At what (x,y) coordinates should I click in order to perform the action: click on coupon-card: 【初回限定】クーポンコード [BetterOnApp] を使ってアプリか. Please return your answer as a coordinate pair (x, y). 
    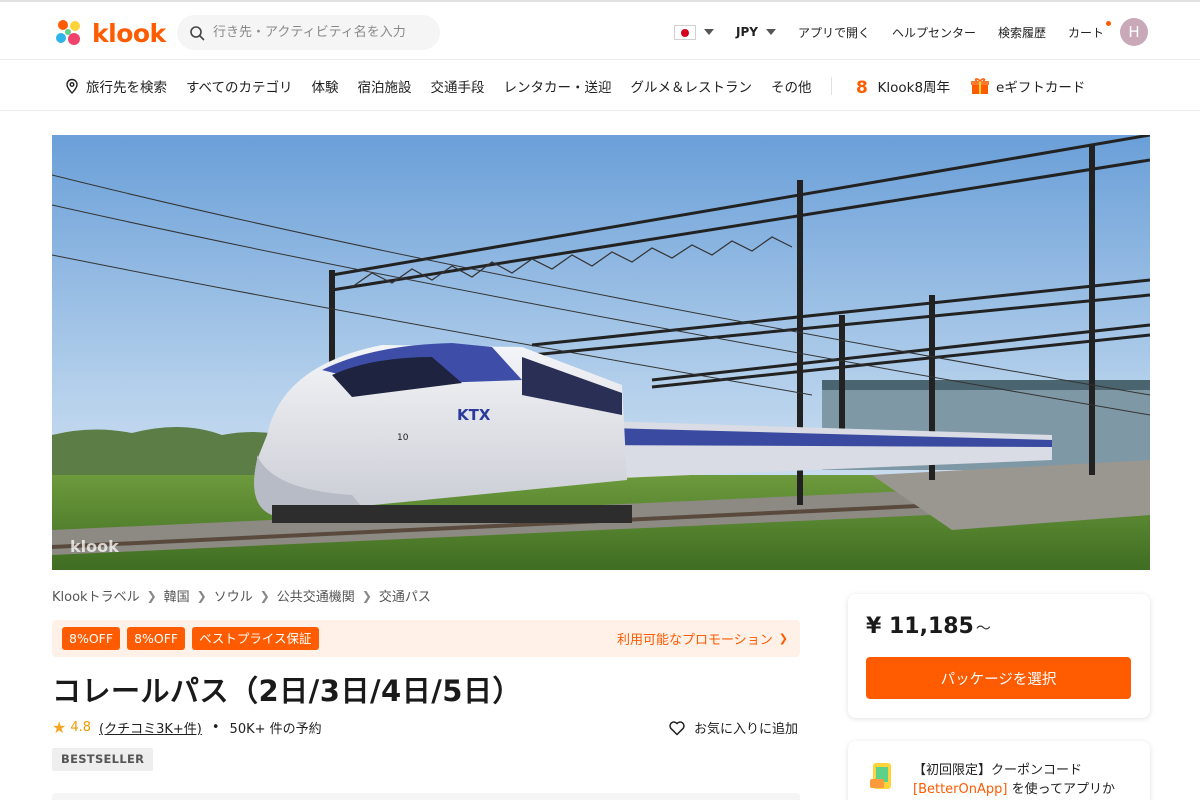
    Looking at the image, I should click on (999, 770).